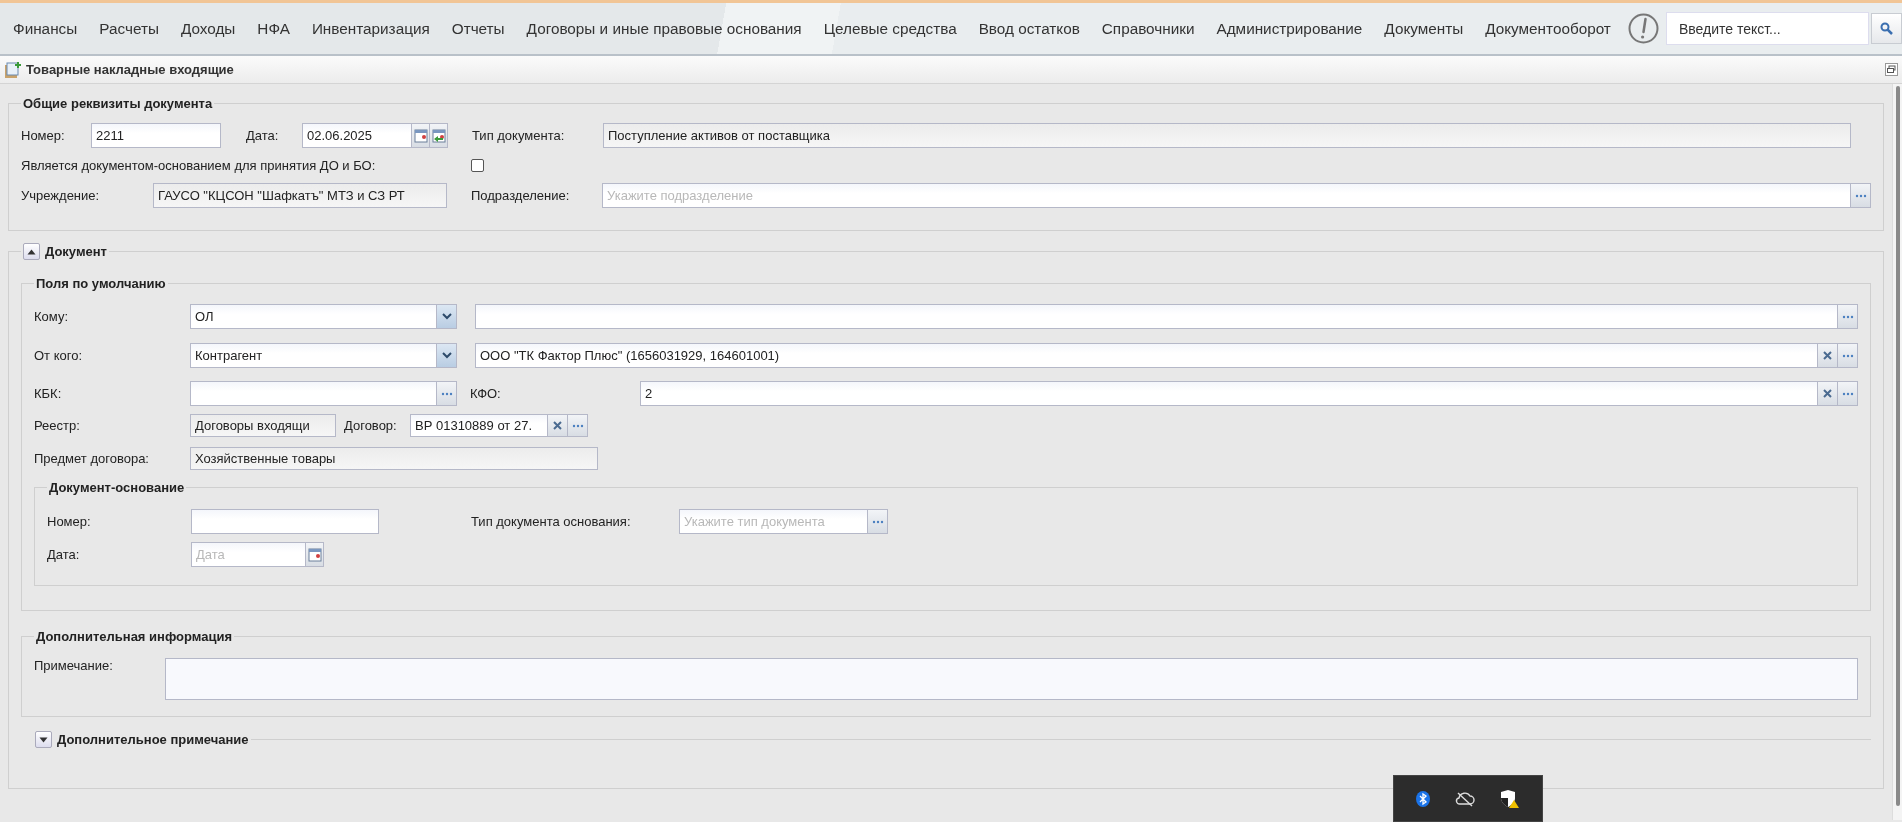  I want to click on menu-item: Договоры и иные правовые основания, so click(664, 28).